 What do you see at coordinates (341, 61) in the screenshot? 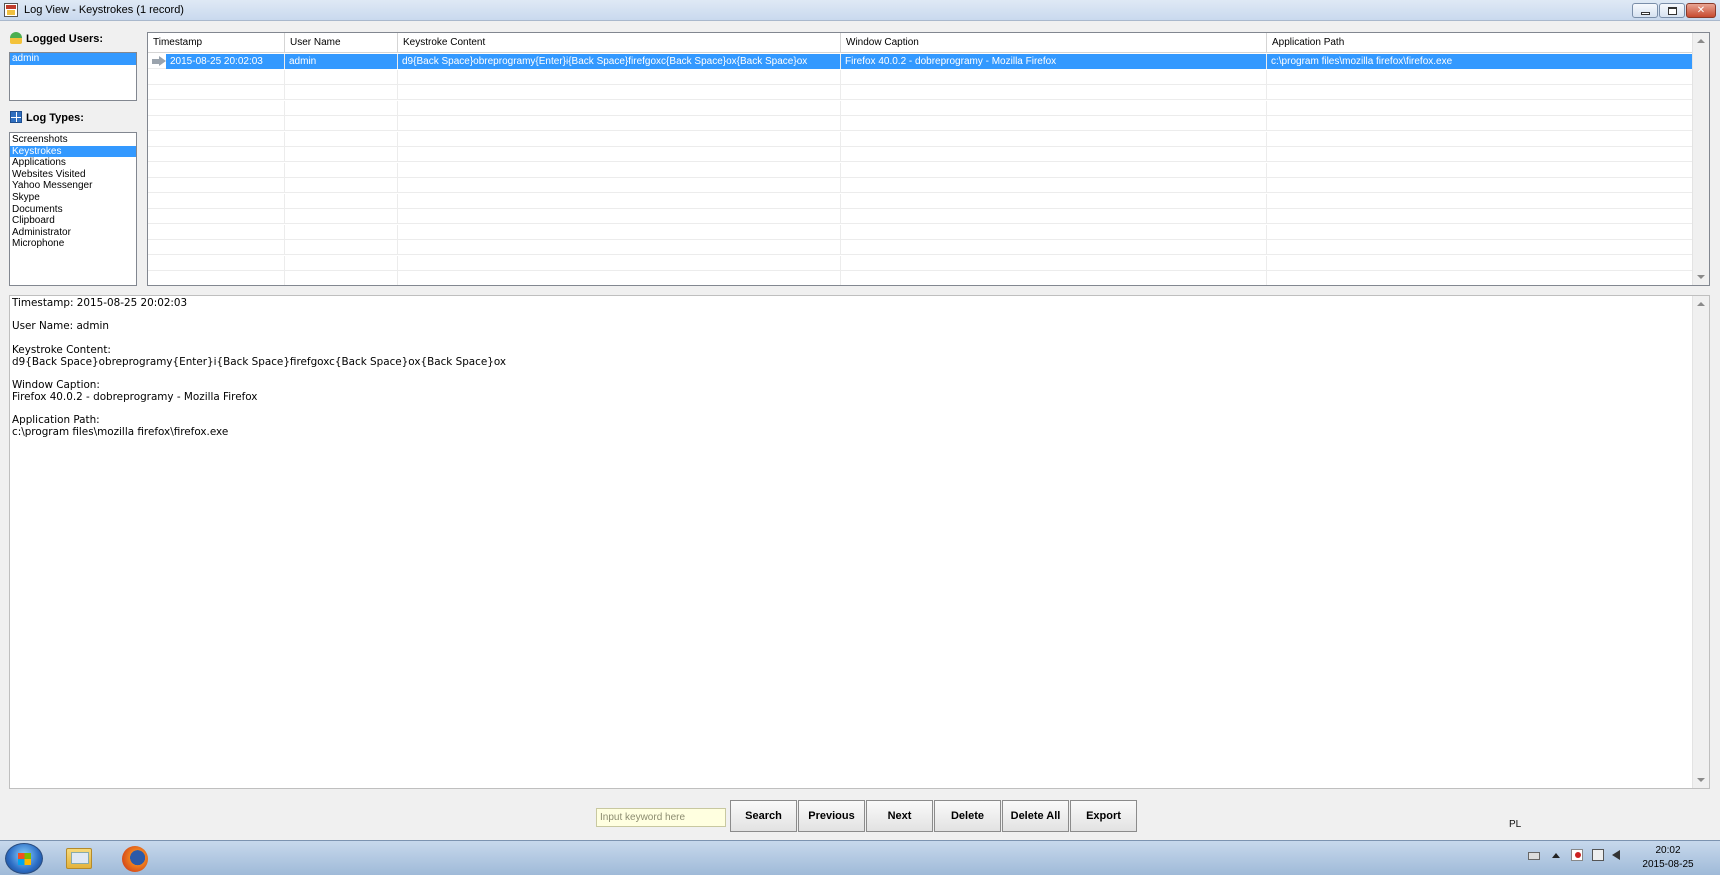
I see `cell-user: admin` at bounding box center [341, 61].